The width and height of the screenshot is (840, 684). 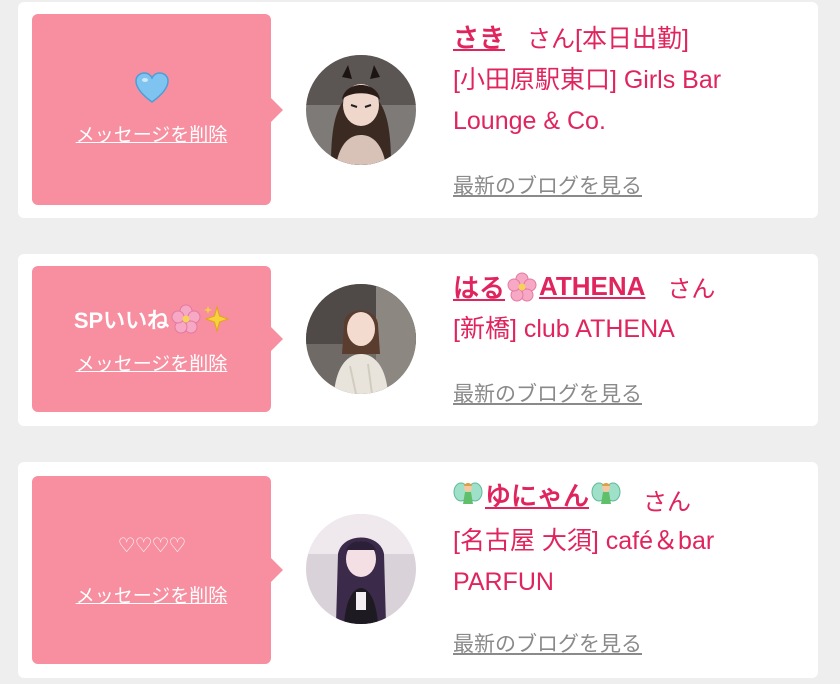 I want to click on shop-name: [名古屋 大須] café＆bar, so click(x=584, y=540).